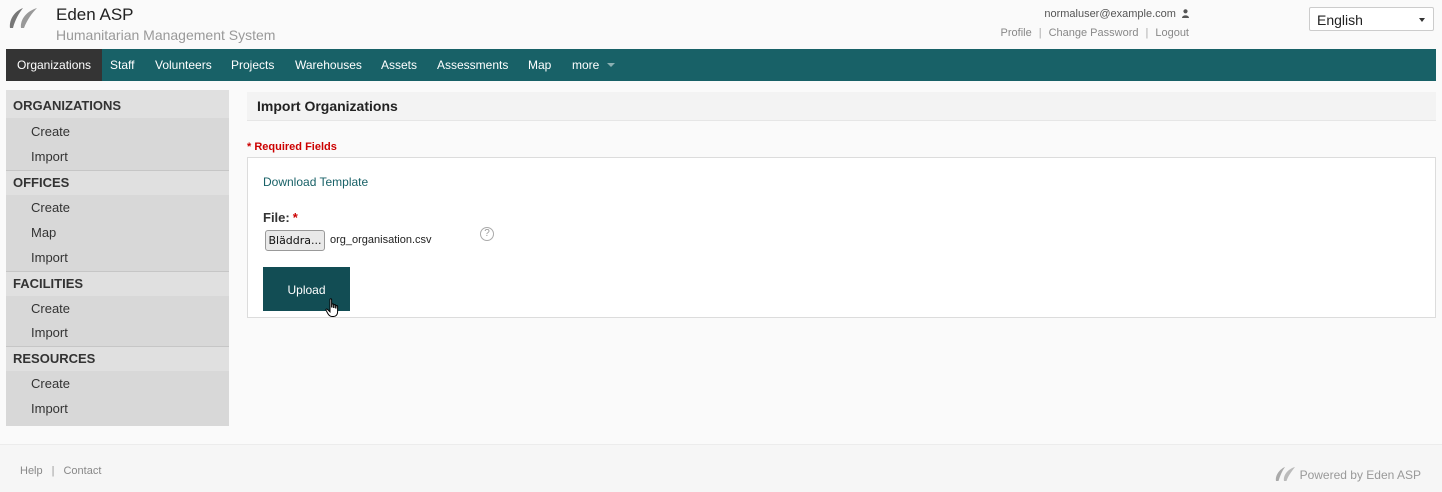 Image resolution: width=1442 pixels, height=492 pixels. I want to click on sidebar-item-resources-create: Create, so click(50, 384).